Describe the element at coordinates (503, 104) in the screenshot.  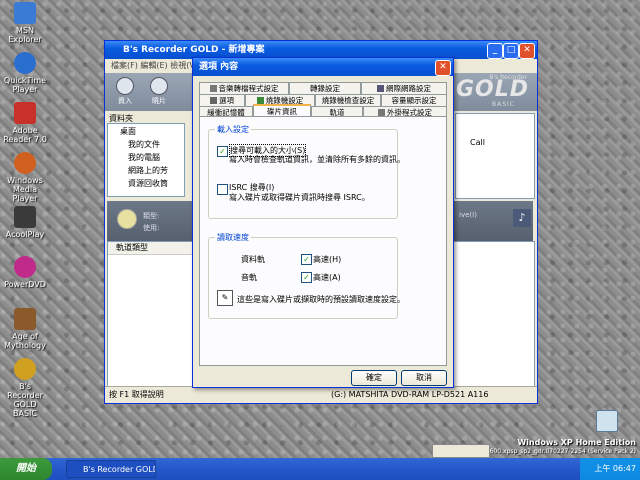
I see `logo-edition: BASIC` at that location.